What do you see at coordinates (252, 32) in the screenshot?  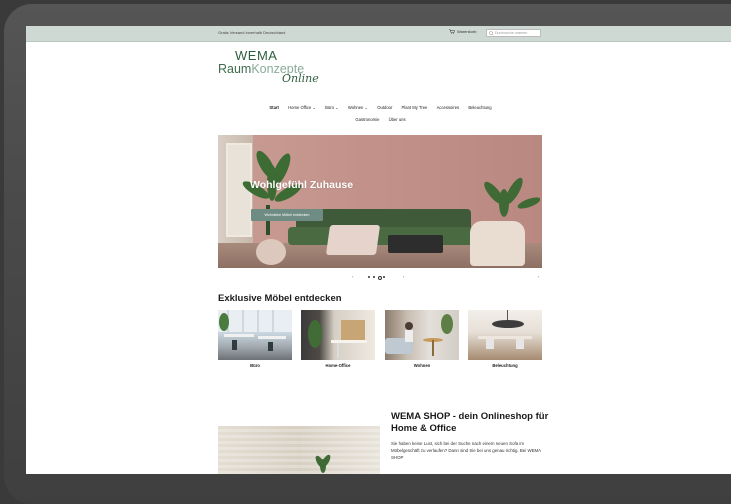 I see `shipping-notice: Gratis Versand innerhalb Deutschland` at bounding box center [252, 32].